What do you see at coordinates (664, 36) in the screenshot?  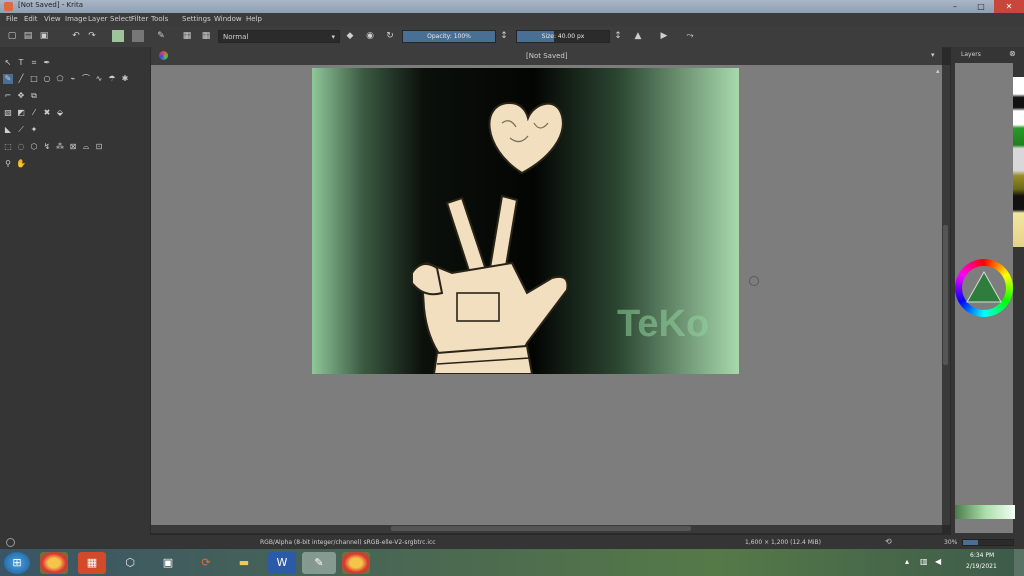 I see `mirror-vertical-icon: ▶` at bounding box center [664, 36].